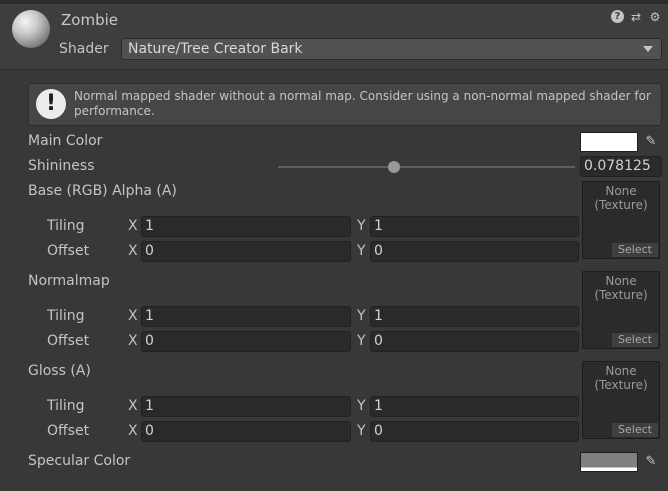  I want to click on chevron-down-icon, so click(648, 49).